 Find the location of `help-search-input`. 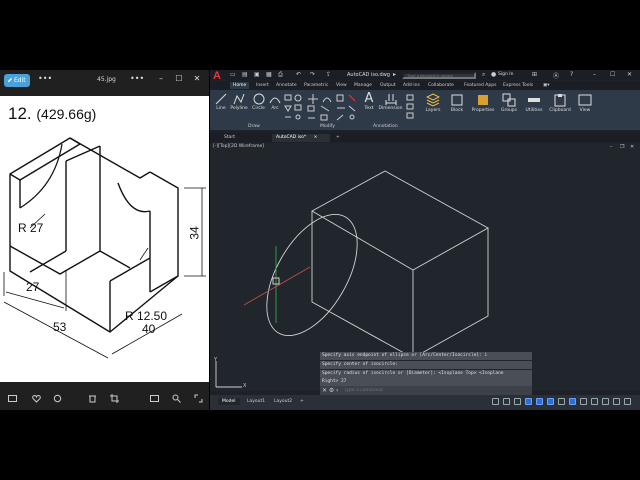

help-search-input is located at coordinates (439, 75).